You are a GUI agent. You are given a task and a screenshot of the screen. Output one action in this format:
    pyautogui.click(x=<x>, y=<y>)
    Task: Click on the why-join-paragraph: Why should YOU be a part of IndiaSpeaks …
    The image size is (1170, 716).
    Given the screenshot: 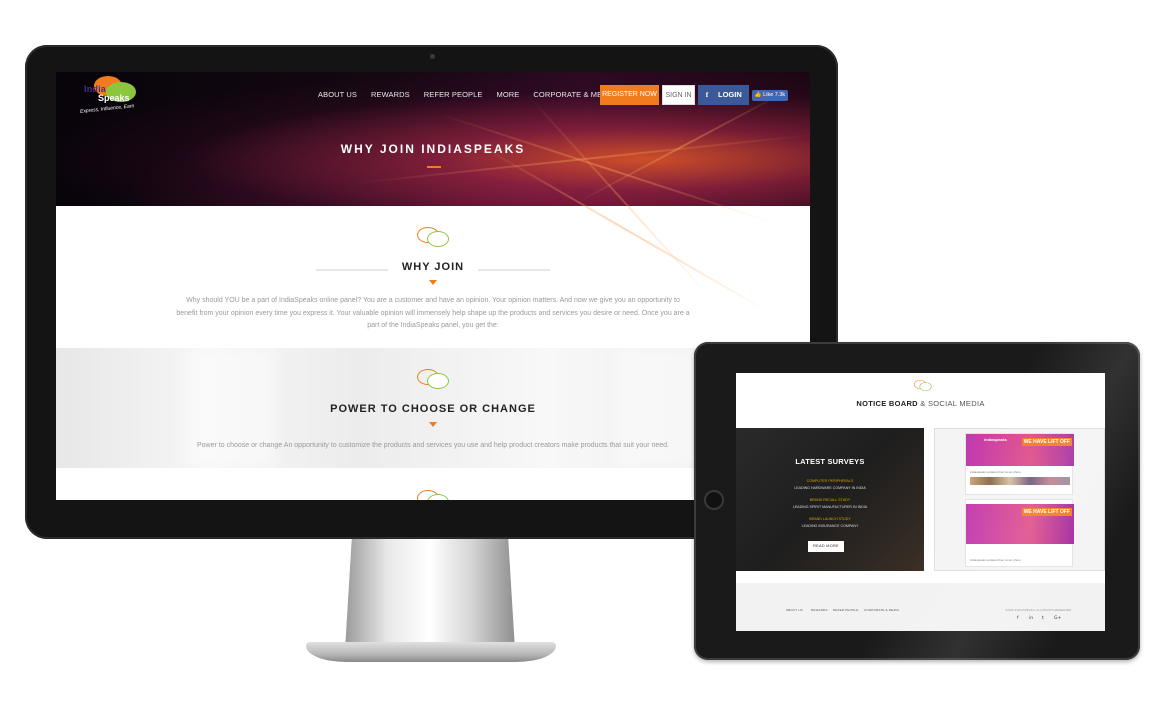 What is the action you would take?
    pyautogui.click(x=433, y=313)
    